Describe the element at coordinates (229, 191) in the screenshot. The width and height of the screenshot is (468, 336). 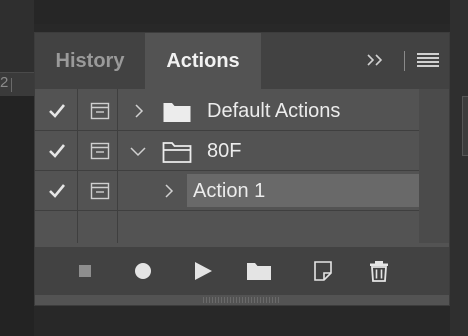
I see `action-label: Action 1` at that location.